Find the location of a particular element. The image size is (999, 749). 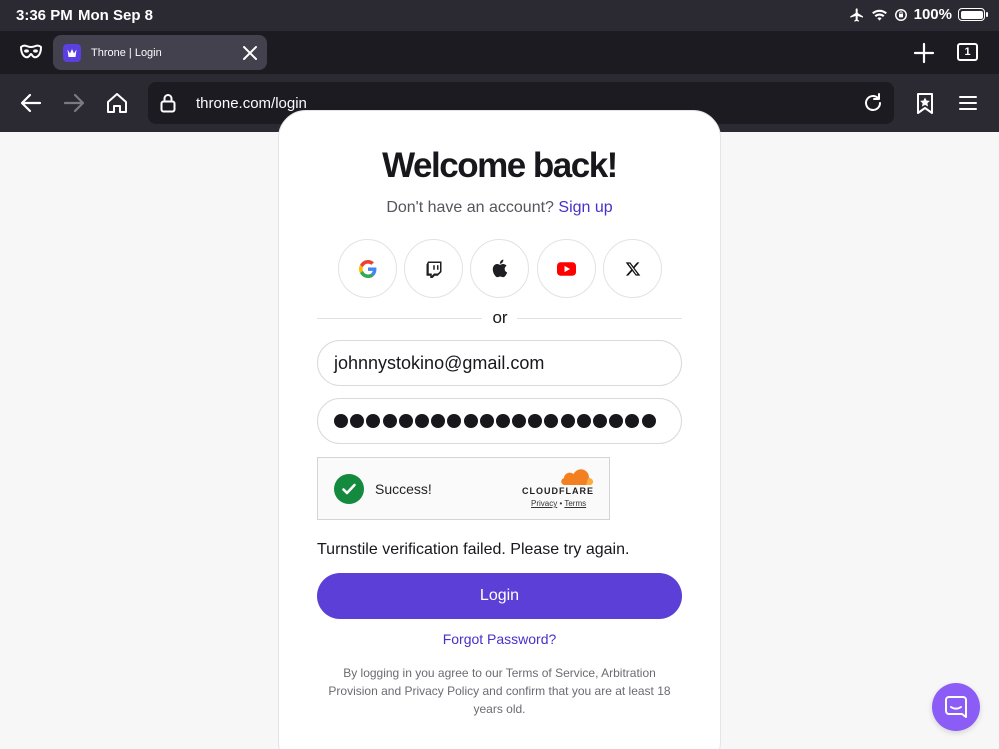

signup-prompt: Don't have an account? Sign up is located at coordinates (499, 208).